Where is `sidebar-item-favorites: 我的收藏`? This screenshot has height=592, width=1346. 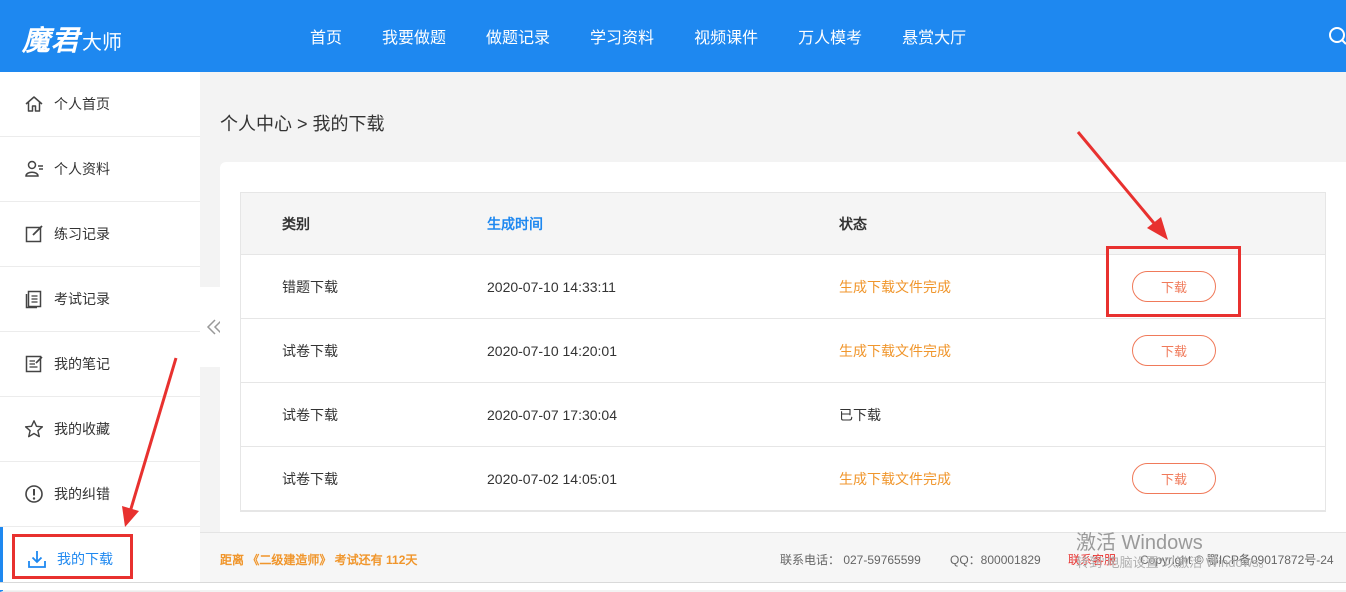 sidebar-item-favorites: 我的收藏 is located at coordinates (100, 429).